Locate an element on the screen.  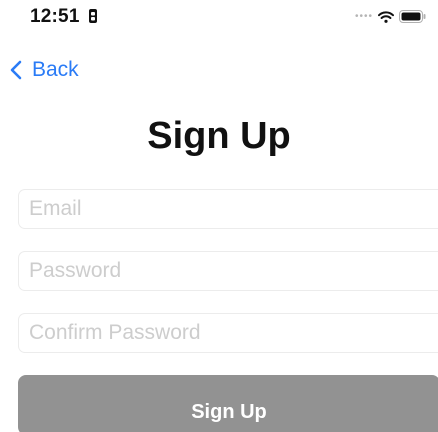
back-button: Back is located at coordinates (44, 70).